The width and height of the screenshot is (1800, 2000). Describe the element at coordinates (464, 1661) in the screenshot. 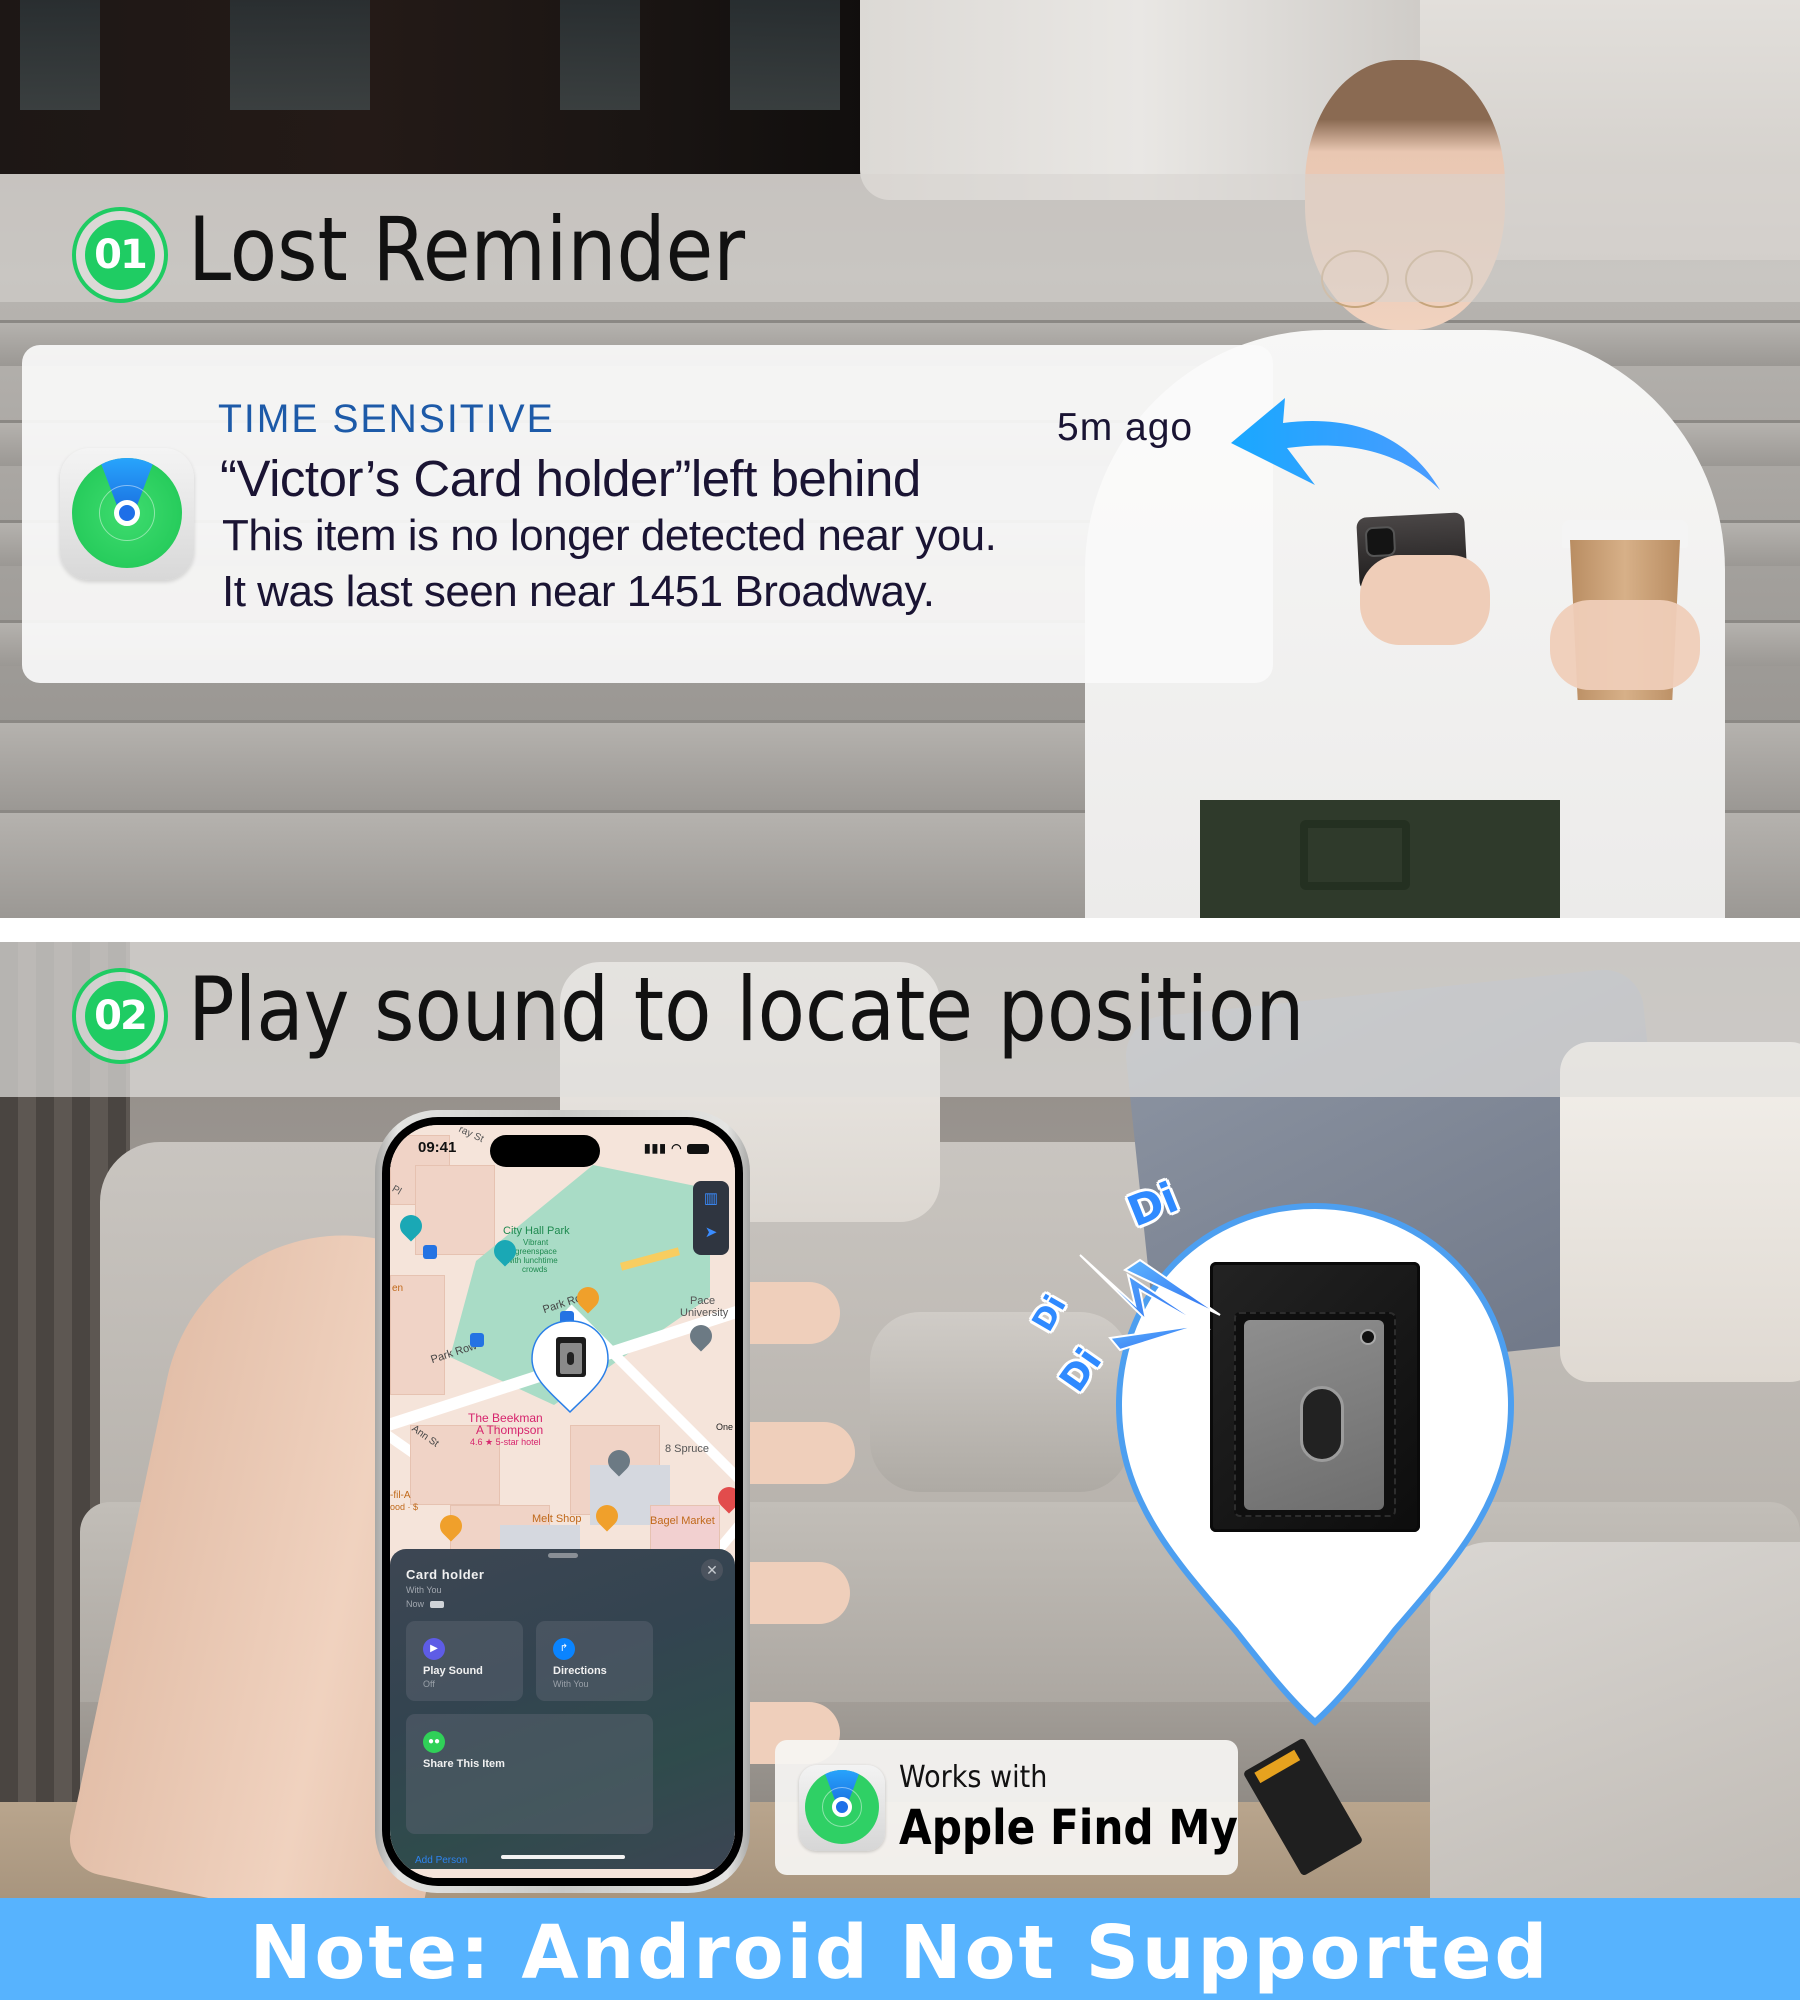

I see `play-sound-button: ▶ Play Sound Off` at that location.